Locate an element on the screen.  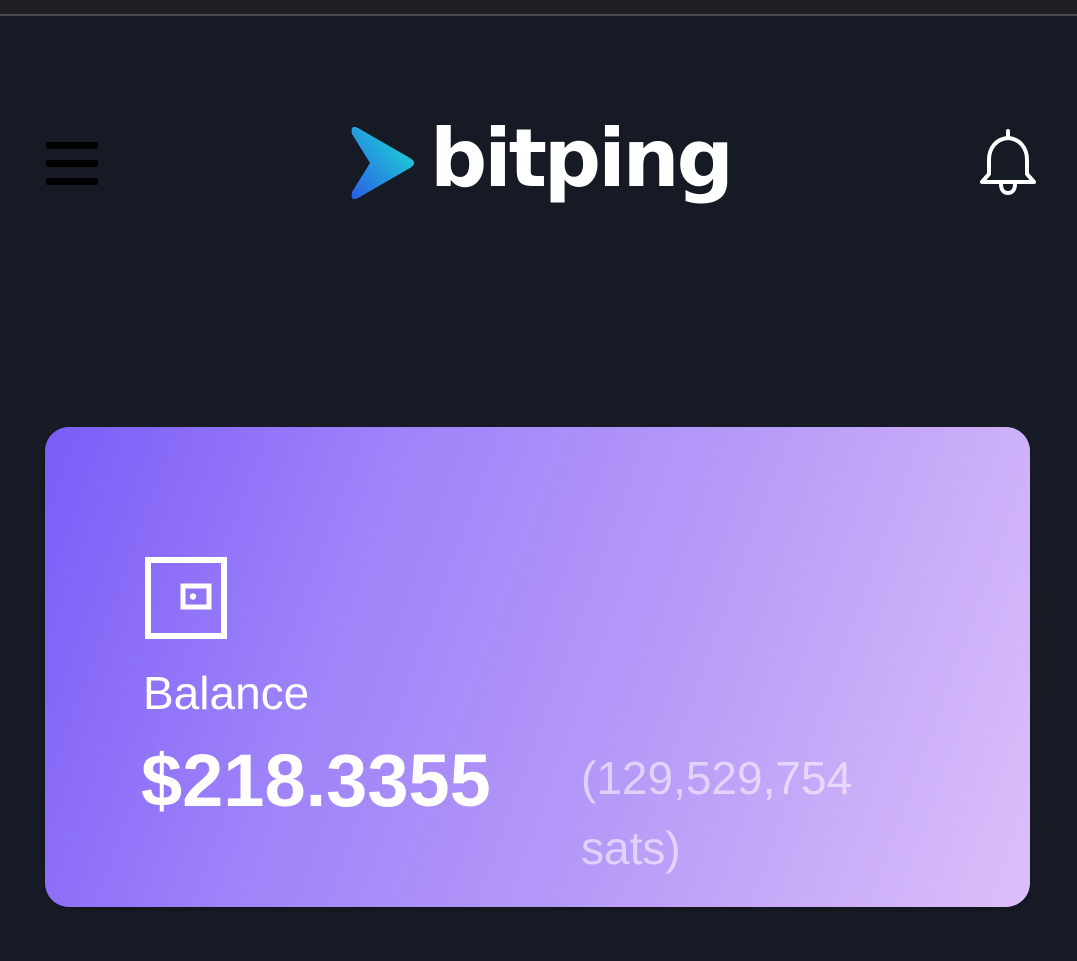
bitping-arrow-logo is located at coordinates (382, 163).